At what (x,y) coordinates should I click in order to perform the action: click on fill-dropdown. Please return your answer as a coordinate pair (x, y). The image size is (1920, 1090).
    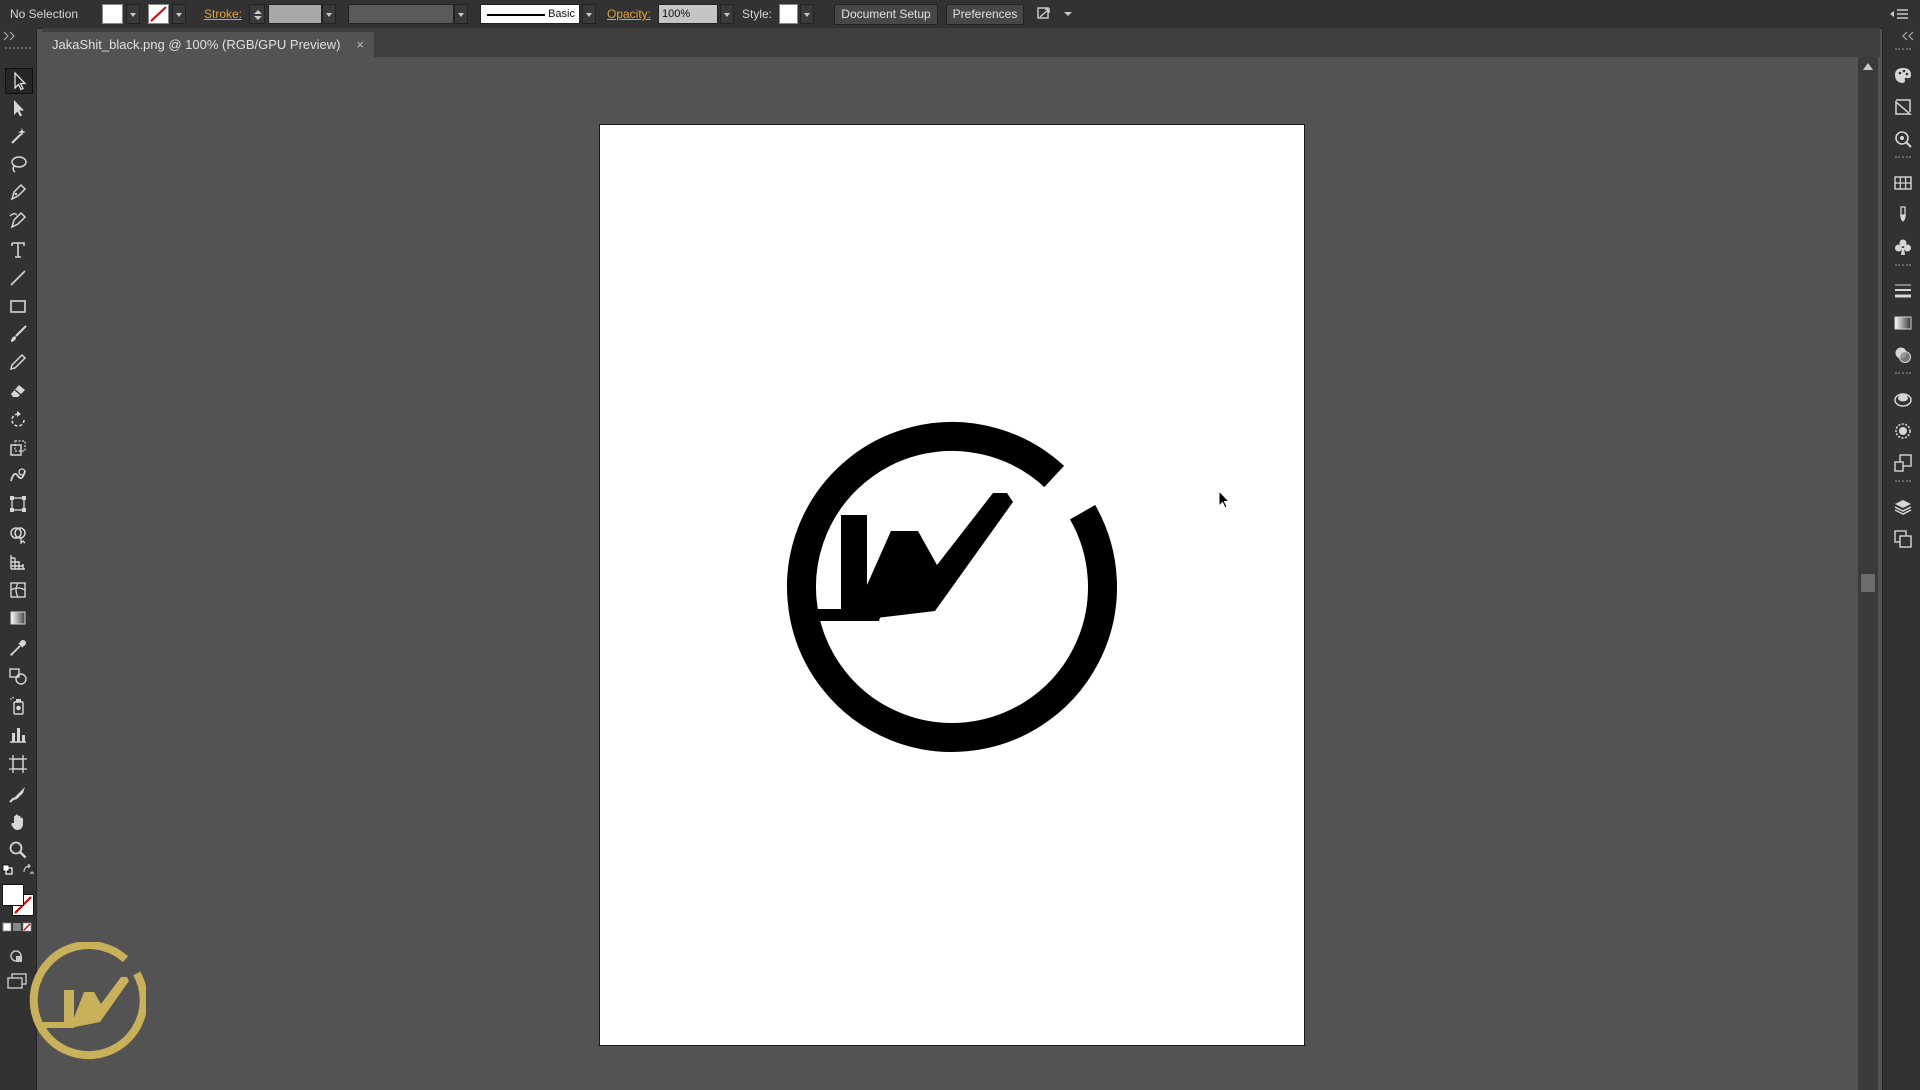
    Looking at the image, I should click on (133, 14).